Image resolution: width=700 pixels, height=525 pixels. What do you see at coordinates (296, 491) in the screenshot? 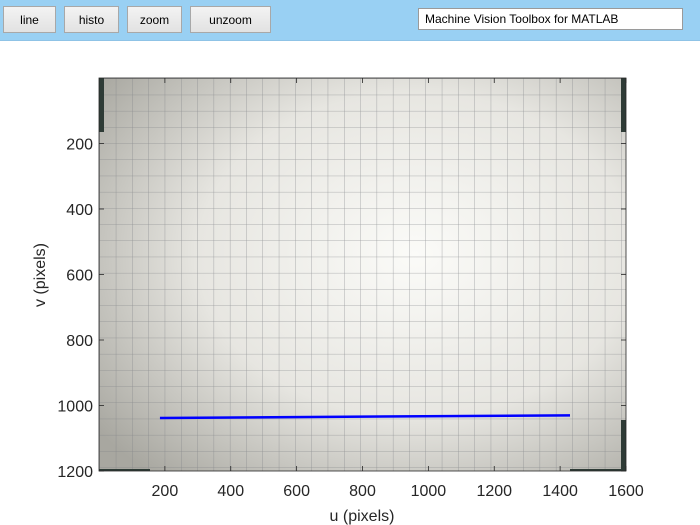
I see `x-tick-label: 600` at bounding box center [296, 491].